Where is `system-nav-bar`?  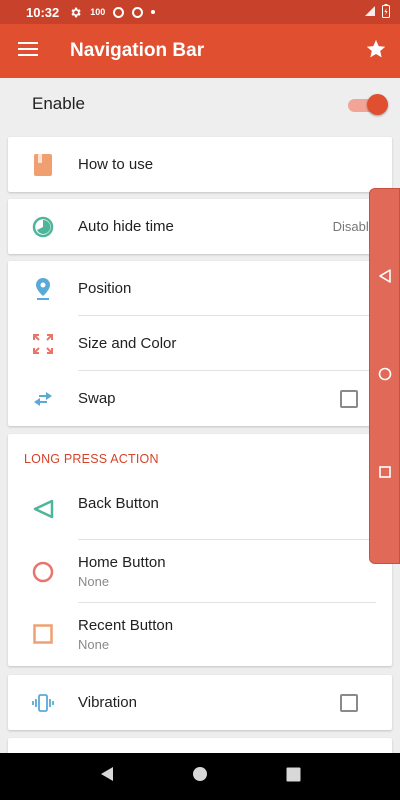
system-nav-bar is located at coordinates (200, 776).